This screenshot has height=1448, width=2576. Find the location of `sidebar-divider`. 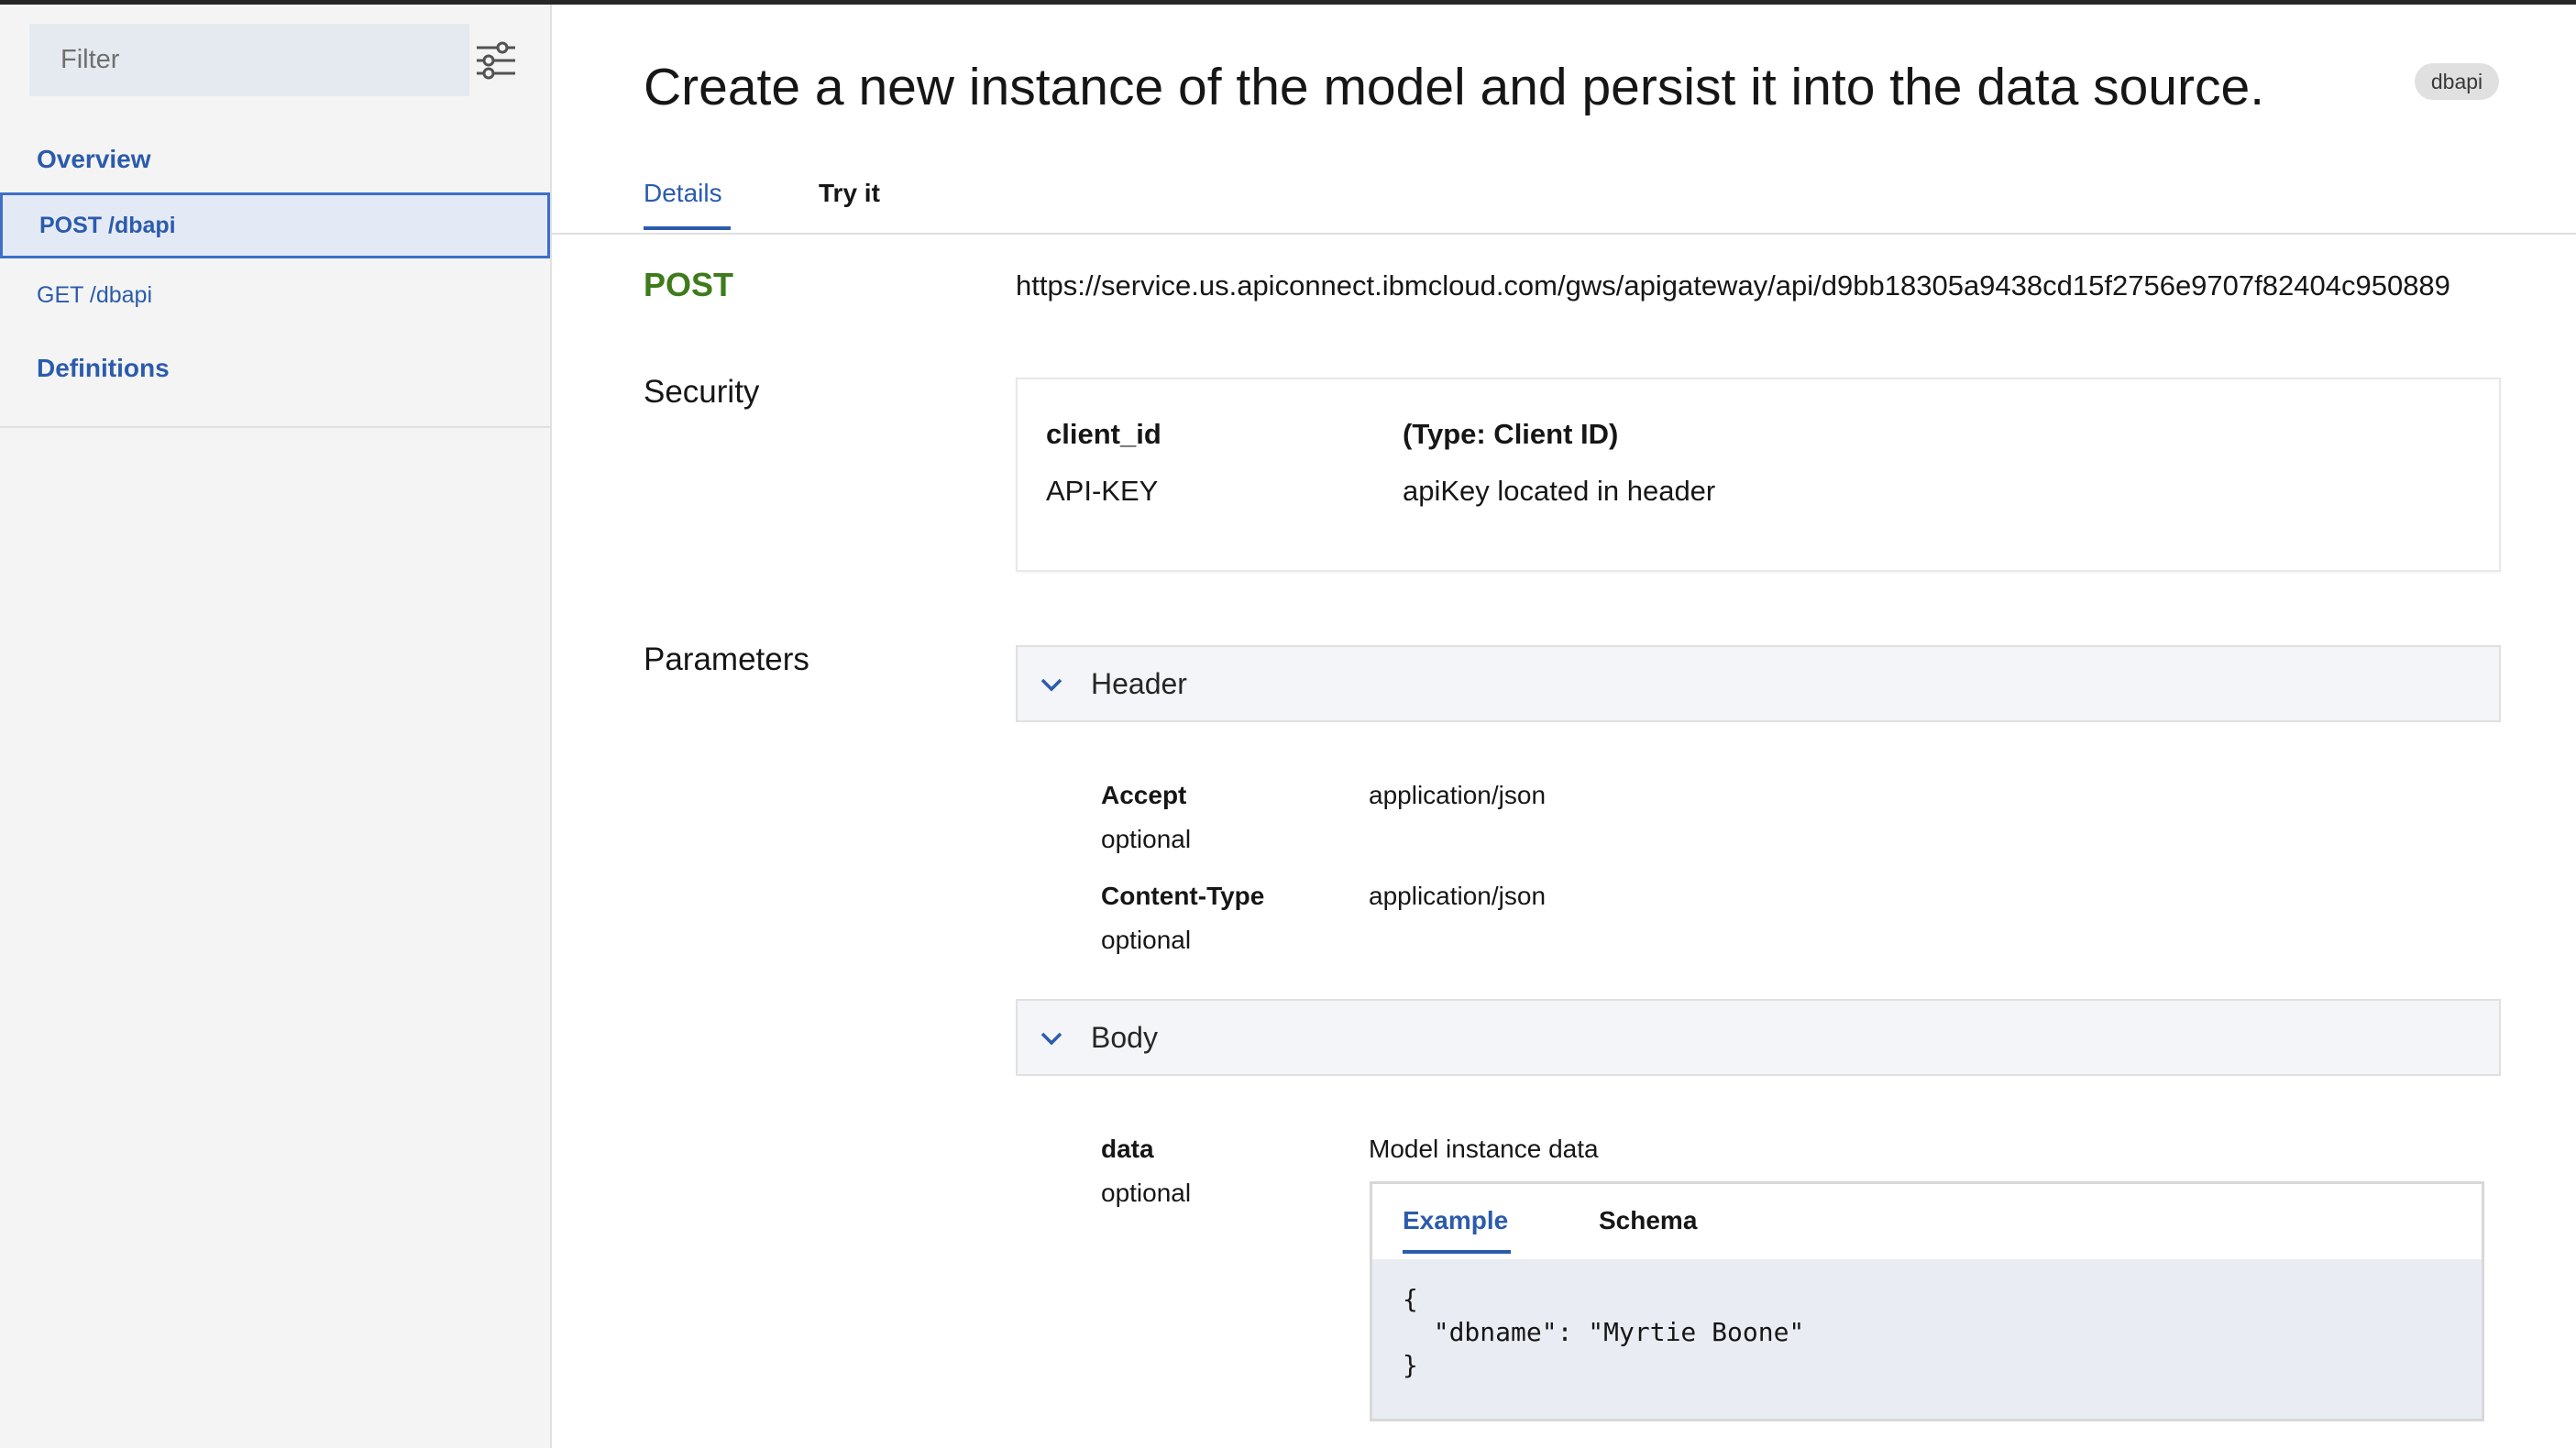

sidebar-divider is located at coordinates (275, 427).